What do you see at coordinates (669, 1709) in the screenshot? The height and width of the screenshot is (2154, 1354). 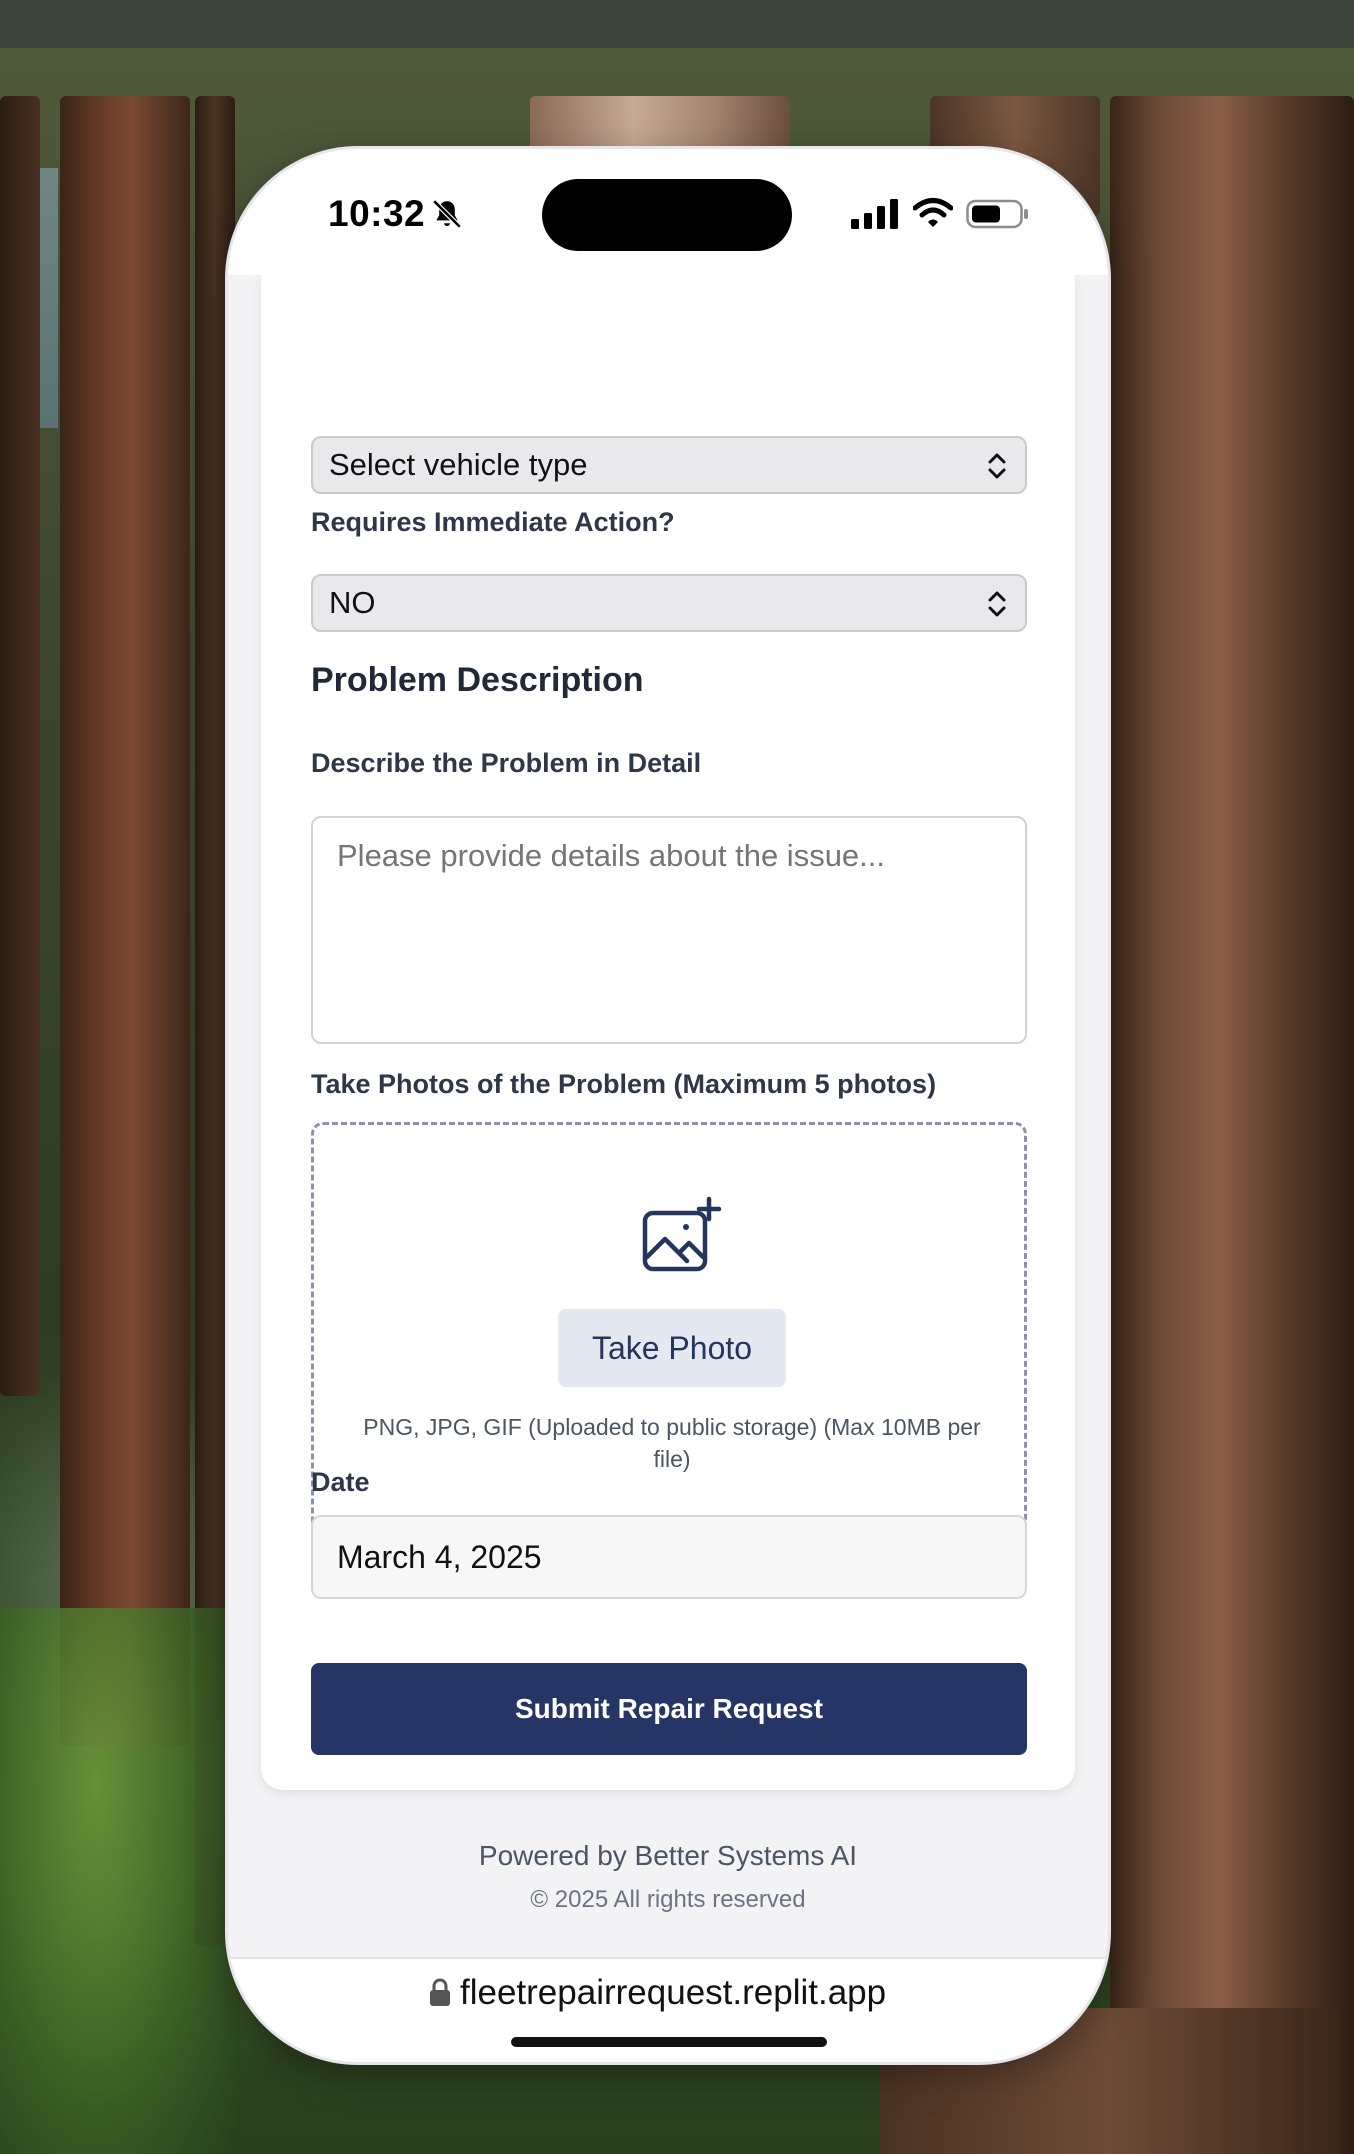 I see `submit-repair-request-button: Submit Repair Request` at bounding box center [669, 1709].